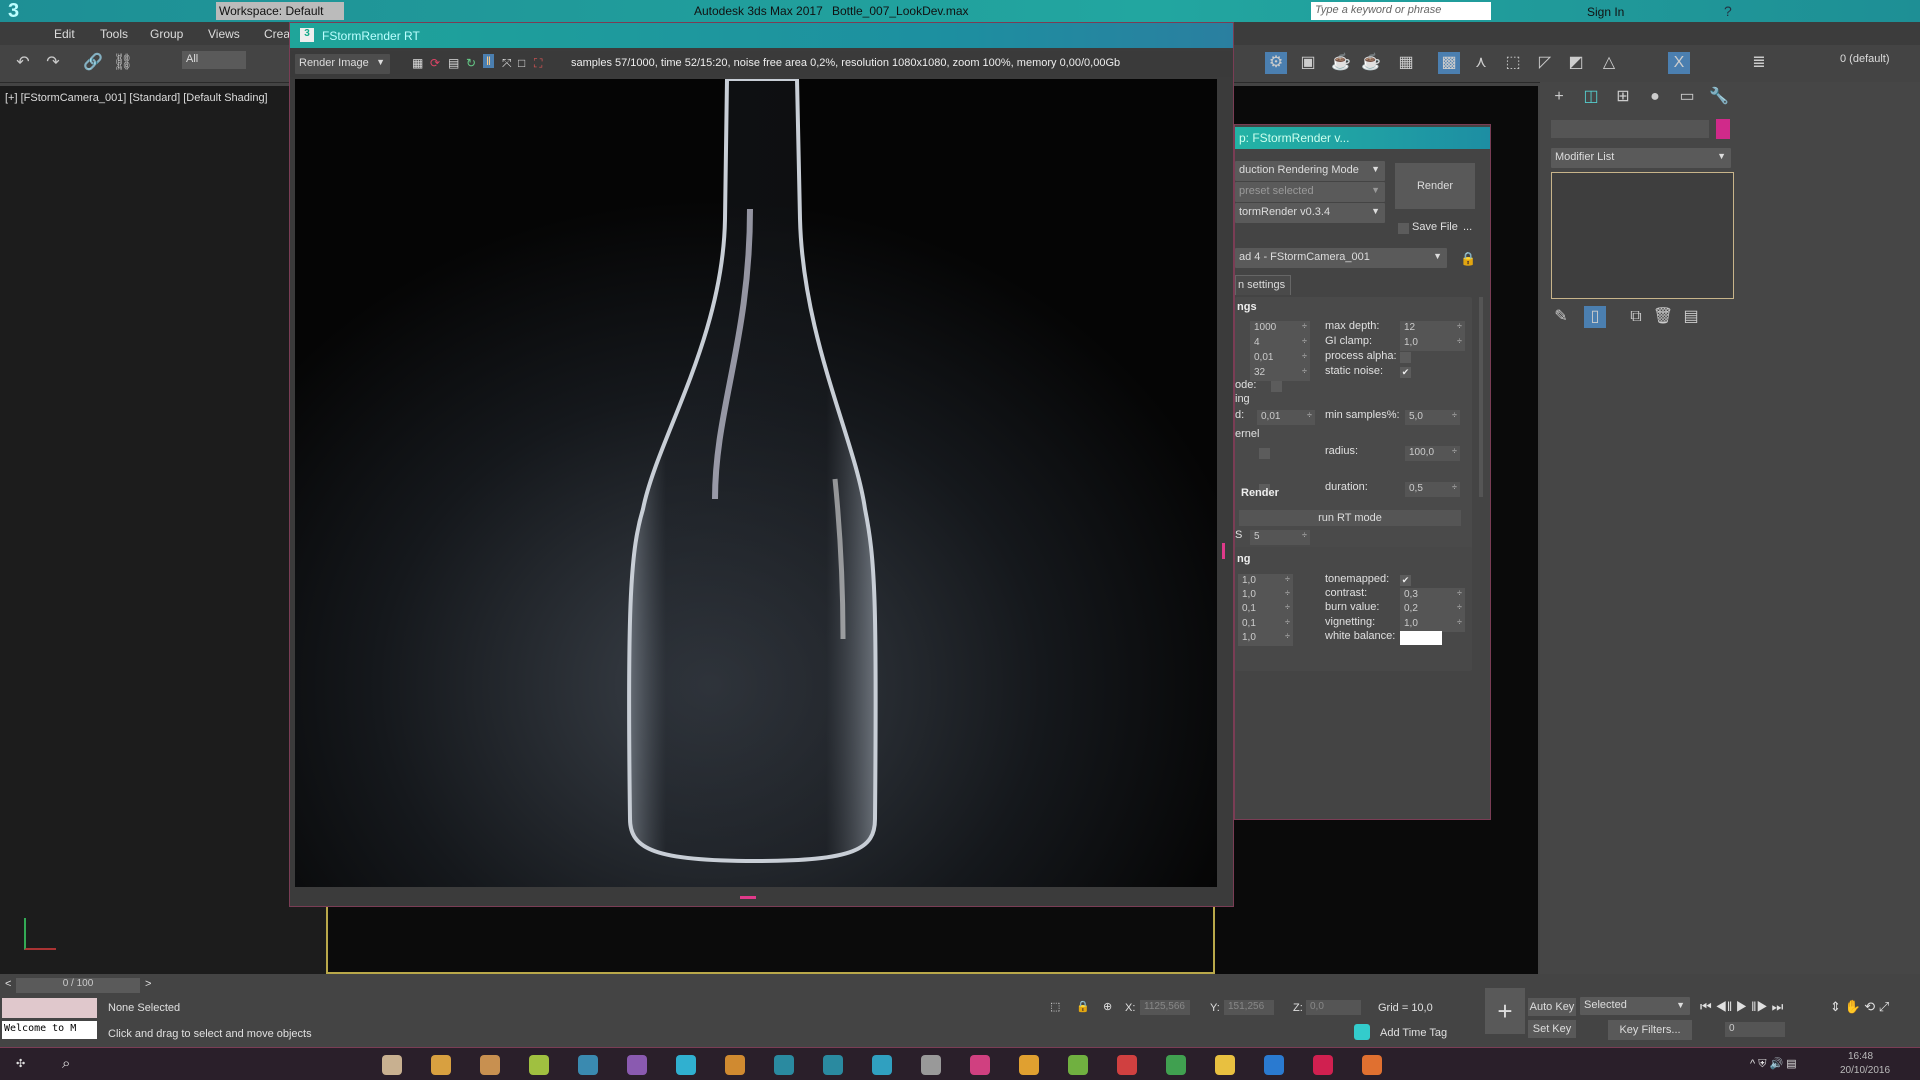 The image size is (1920, 1080). I want to click on max-depth-field: 12 ÷, so click(1432, 328).